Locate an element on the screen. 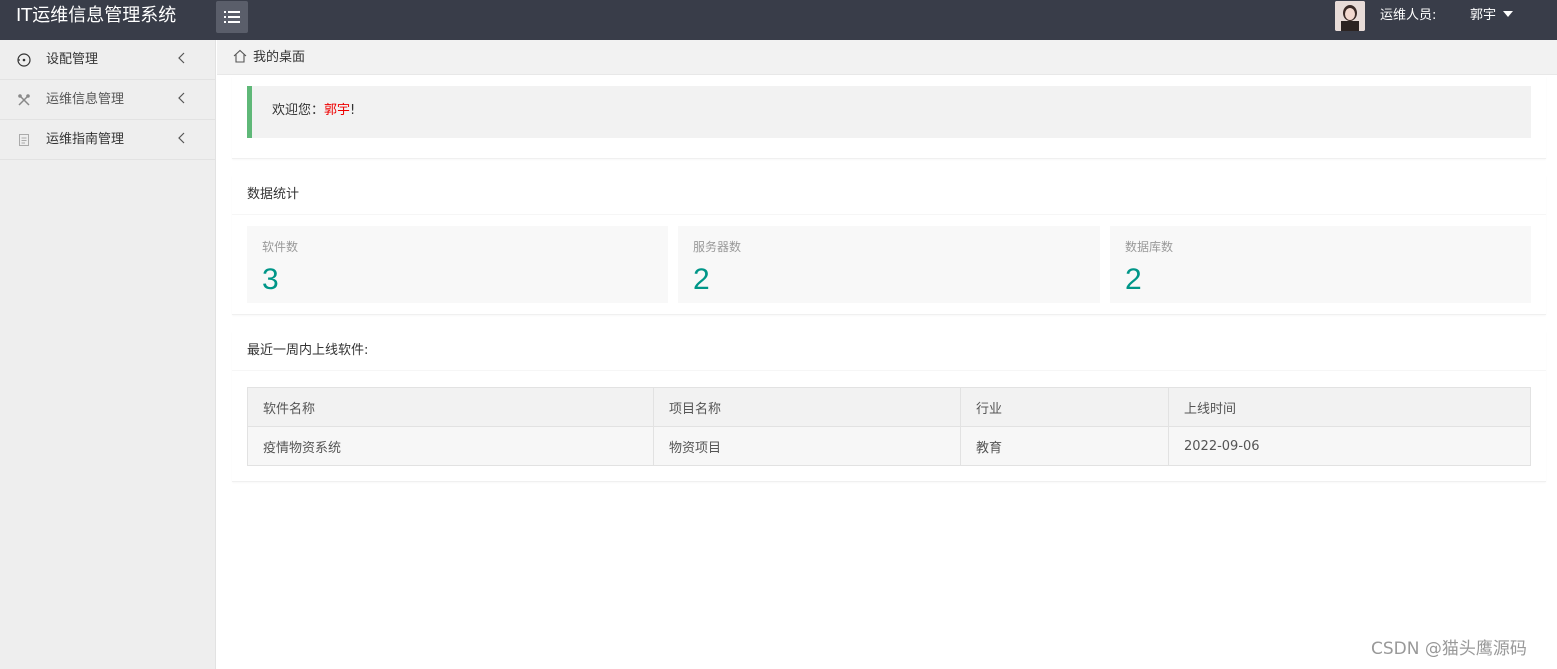 This screenshot has width=1557, height=669. stats-title: 数据统计 is located at coordinates (273, 194).